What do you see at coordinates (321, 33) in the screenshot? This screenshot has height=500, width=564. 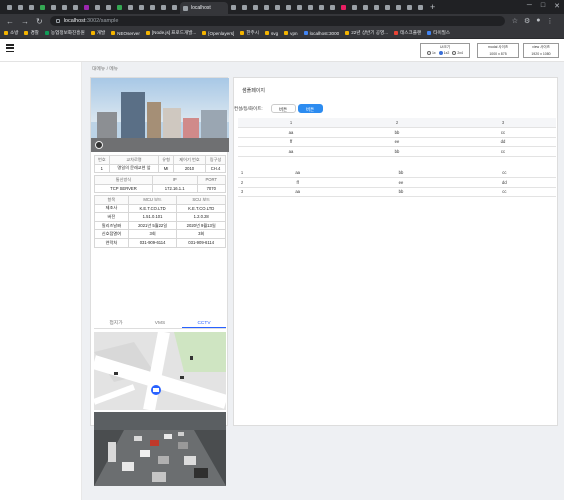 I see `bookmark-item: localhost:3000` at bounding box center [321, 33].